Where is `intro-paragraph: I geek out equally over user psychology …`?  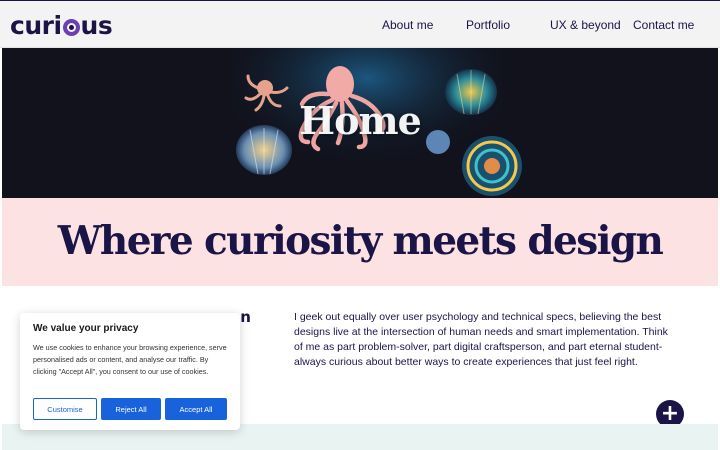 intro-paragraph: I geek out equally over user psychology … is located at coordinates (481, 339).